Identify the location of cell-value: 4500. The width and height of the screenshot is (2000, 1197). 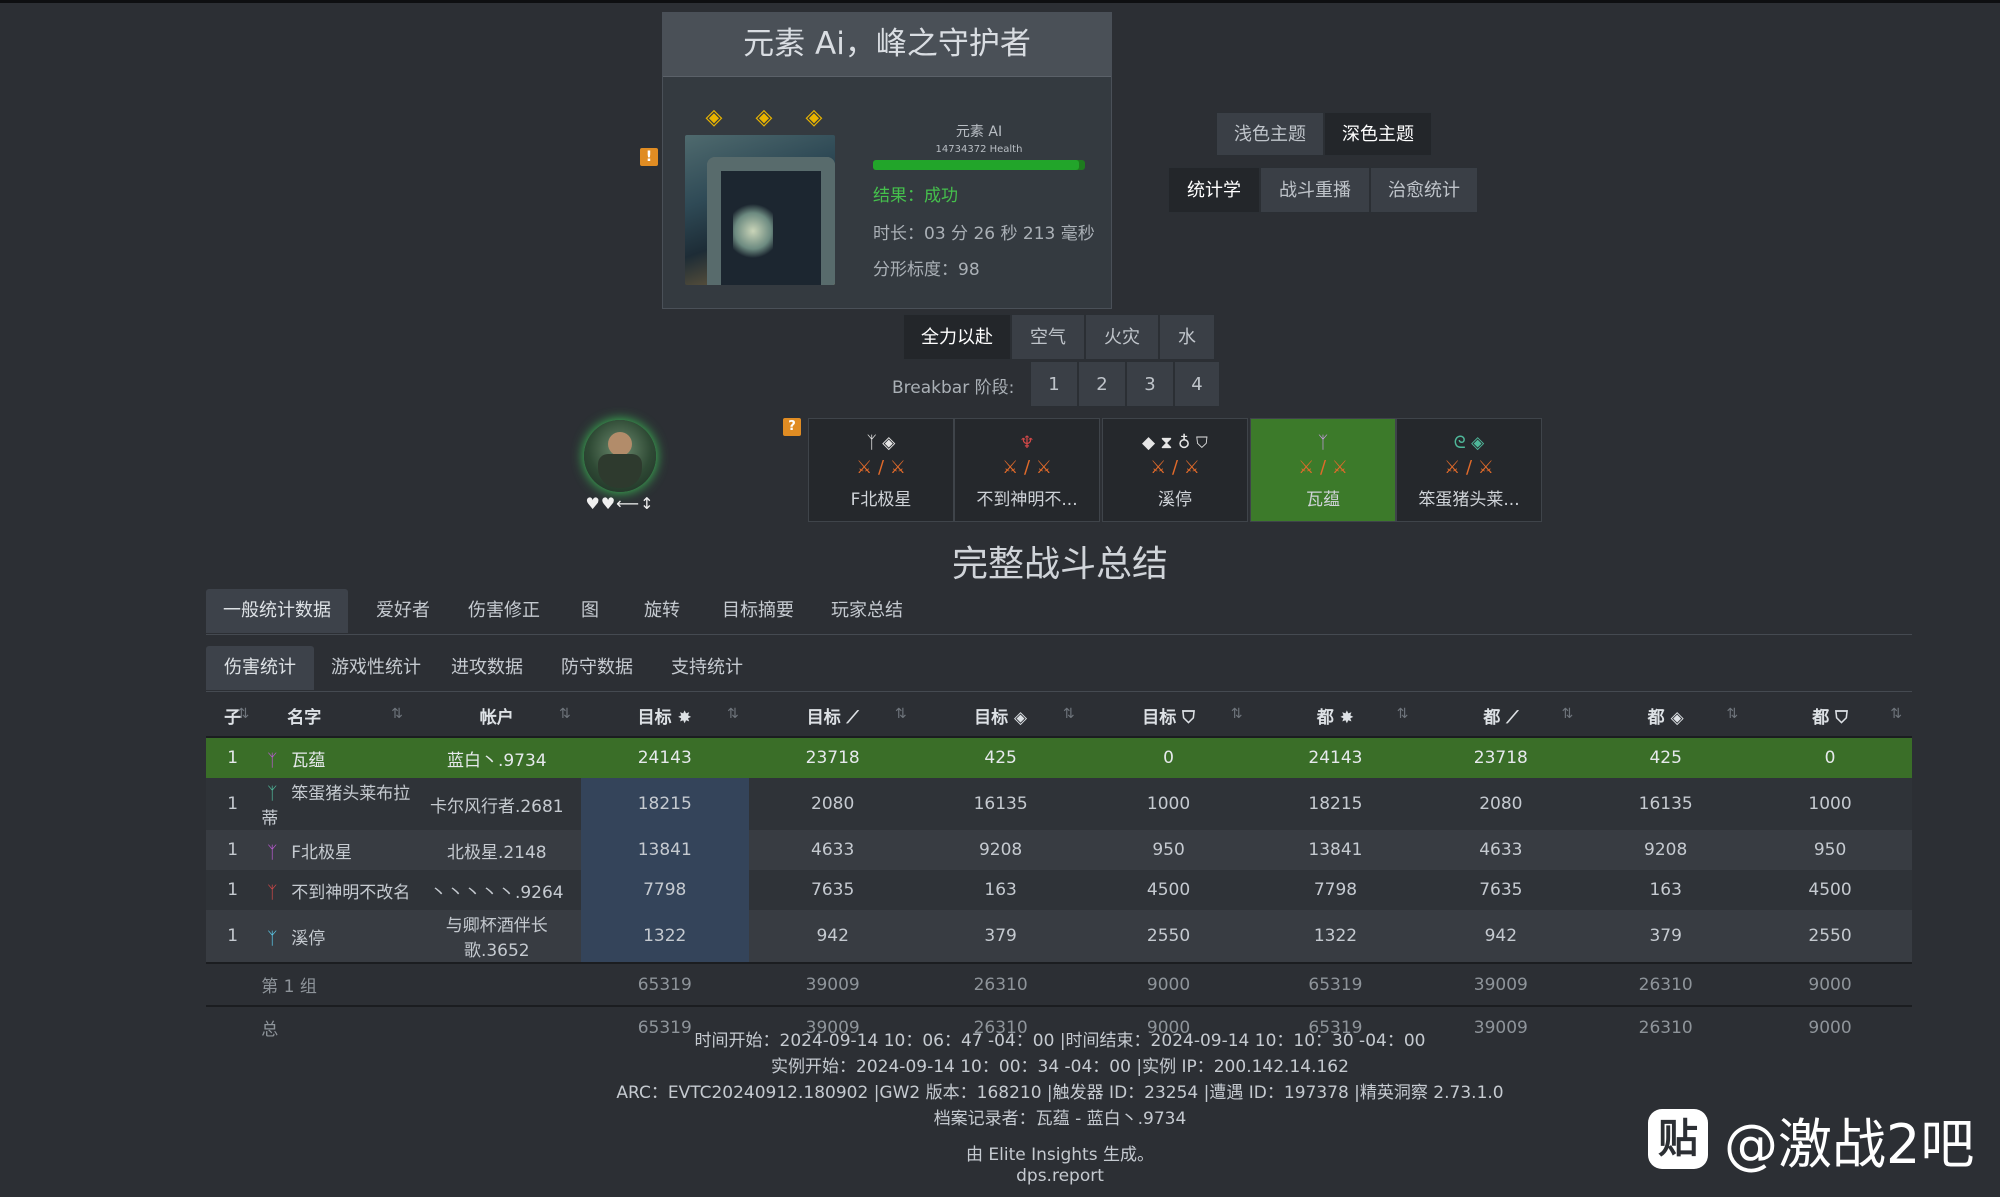
(1168, 890).